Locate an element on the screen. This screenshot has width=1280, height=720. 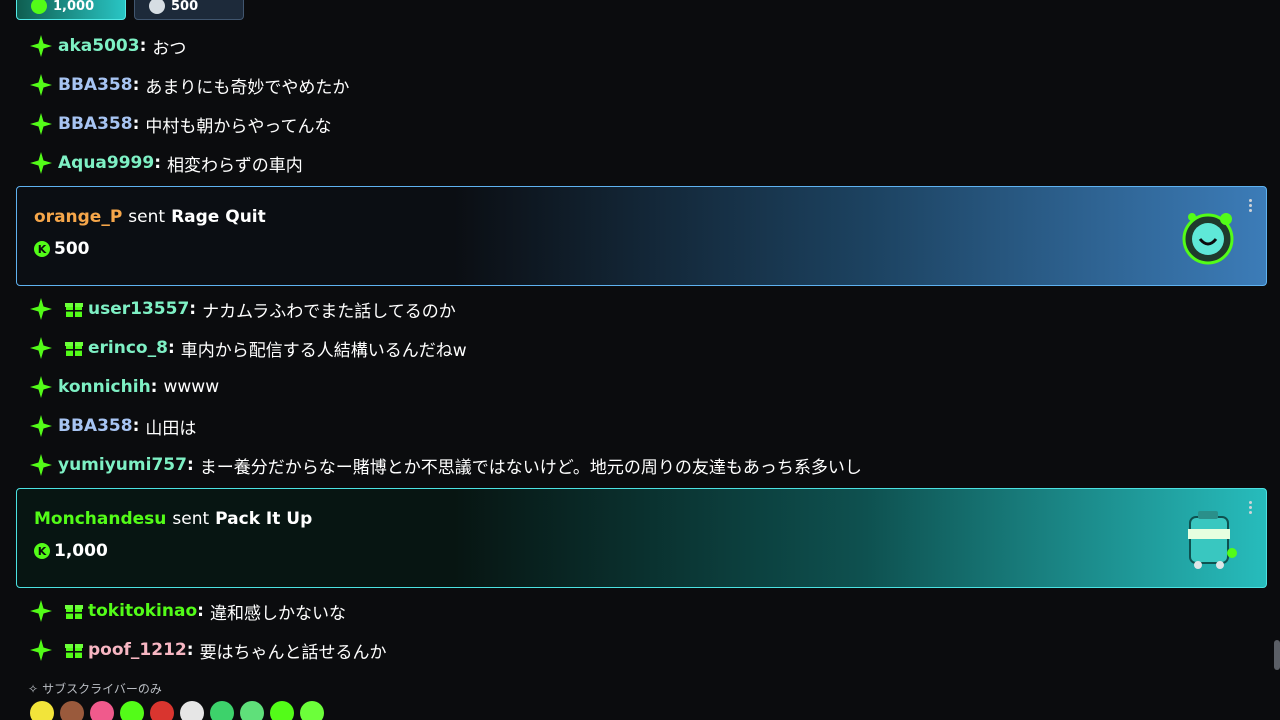
gift-item-name: Pack It Up is located at coordinates (264, 519).